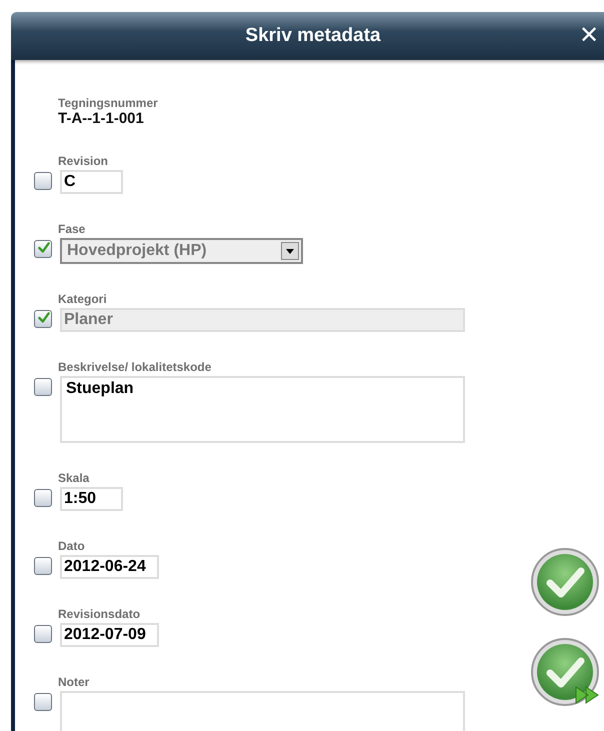 The width and height of the screenshot is (604, 731). I want to click on text-area: Stueplan, so click(262, 409).